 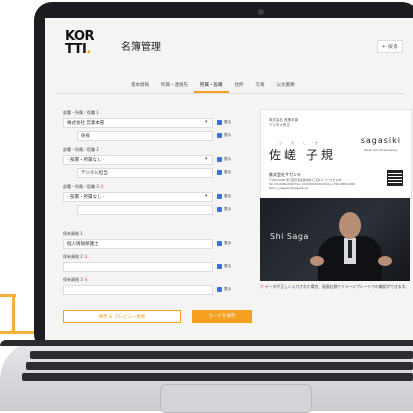 I want to click on tab-divider, so click(x=230, y=93).